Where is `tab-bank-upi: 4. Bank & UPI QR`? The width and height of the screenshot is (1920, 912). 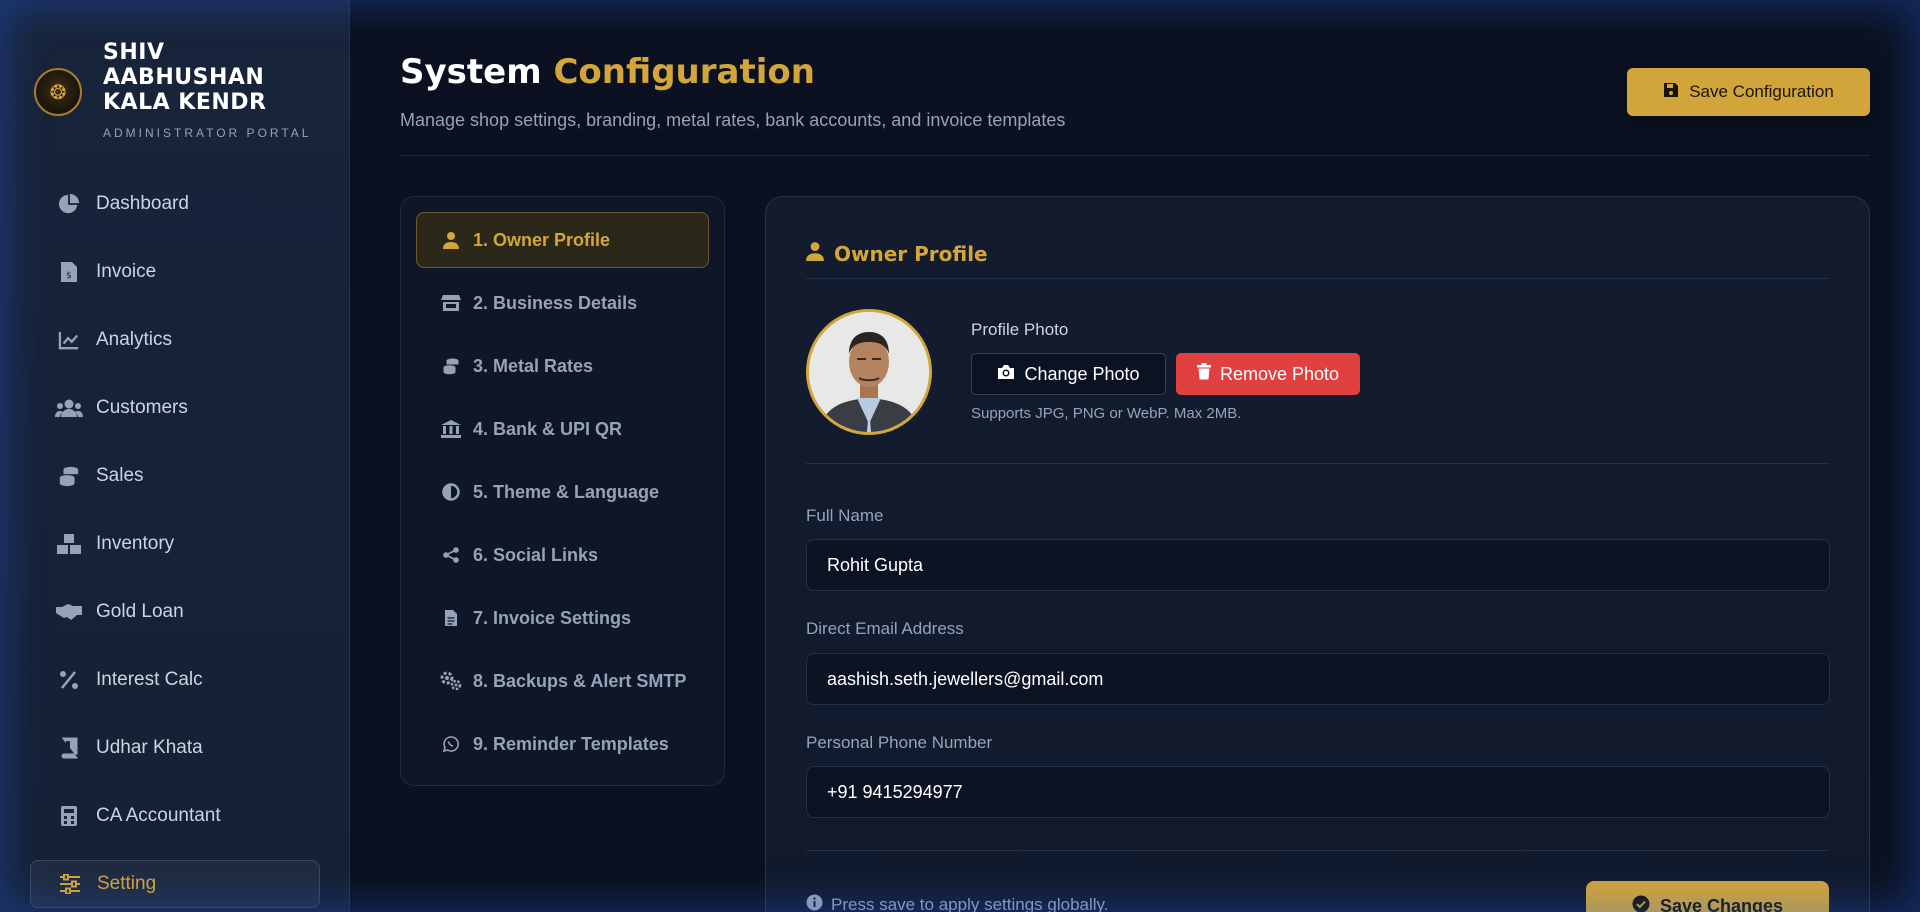
tab-bank-upi: 4. Bank & UPI QR is located at coordinates (562, 429).